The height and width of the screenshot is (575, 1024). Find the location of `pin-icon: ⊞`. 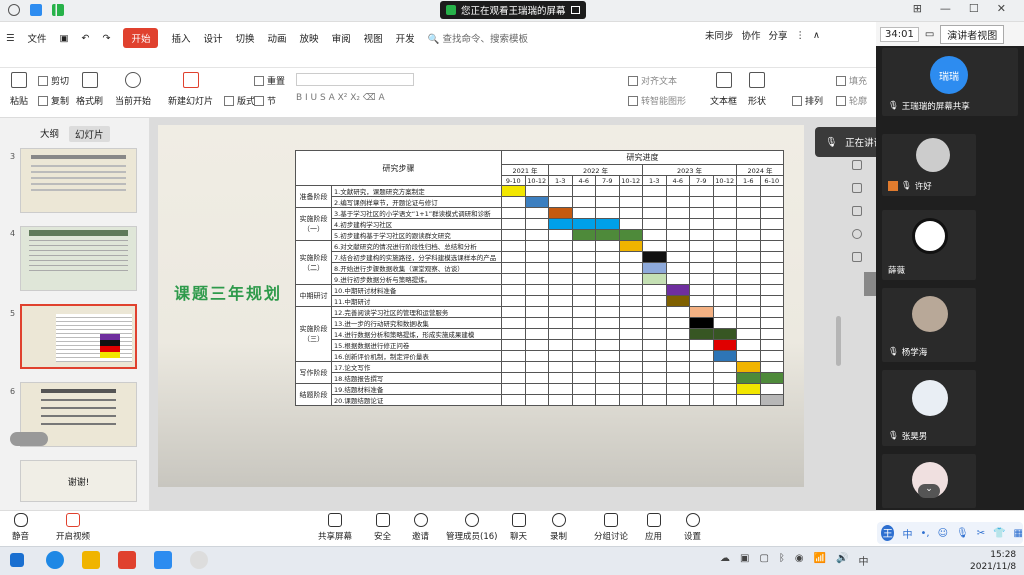

pin-icon: ⊞ is located at coordinates (917, 8).